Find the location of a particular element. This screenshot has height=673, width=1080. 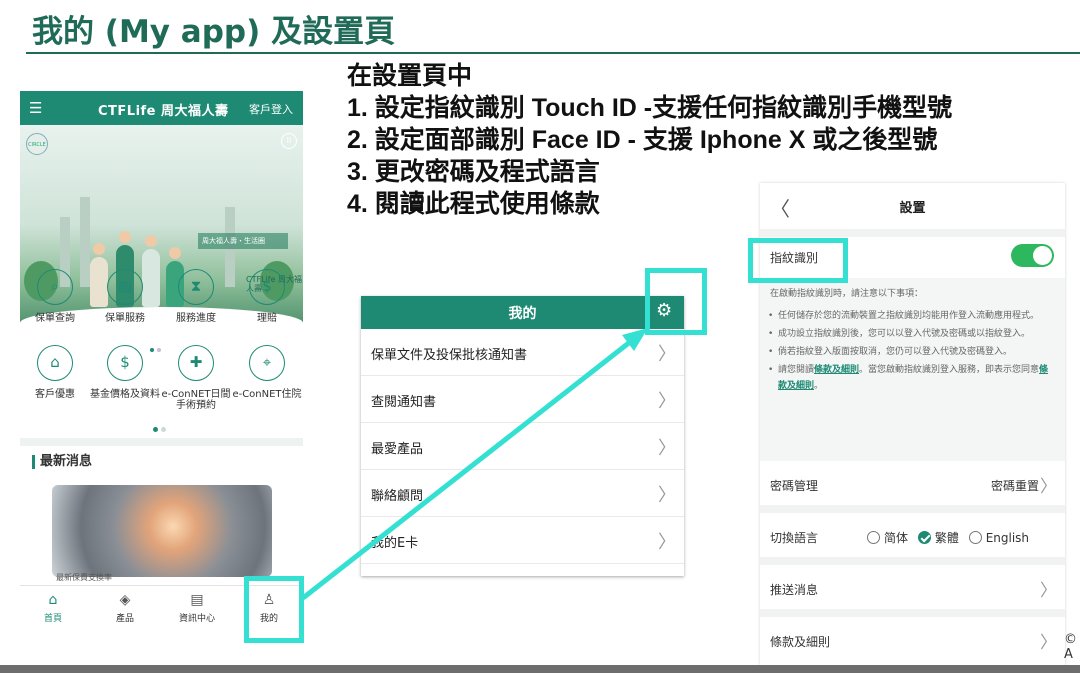

list-item: 我的E卡 〉 is located at coordinates (522, 540).